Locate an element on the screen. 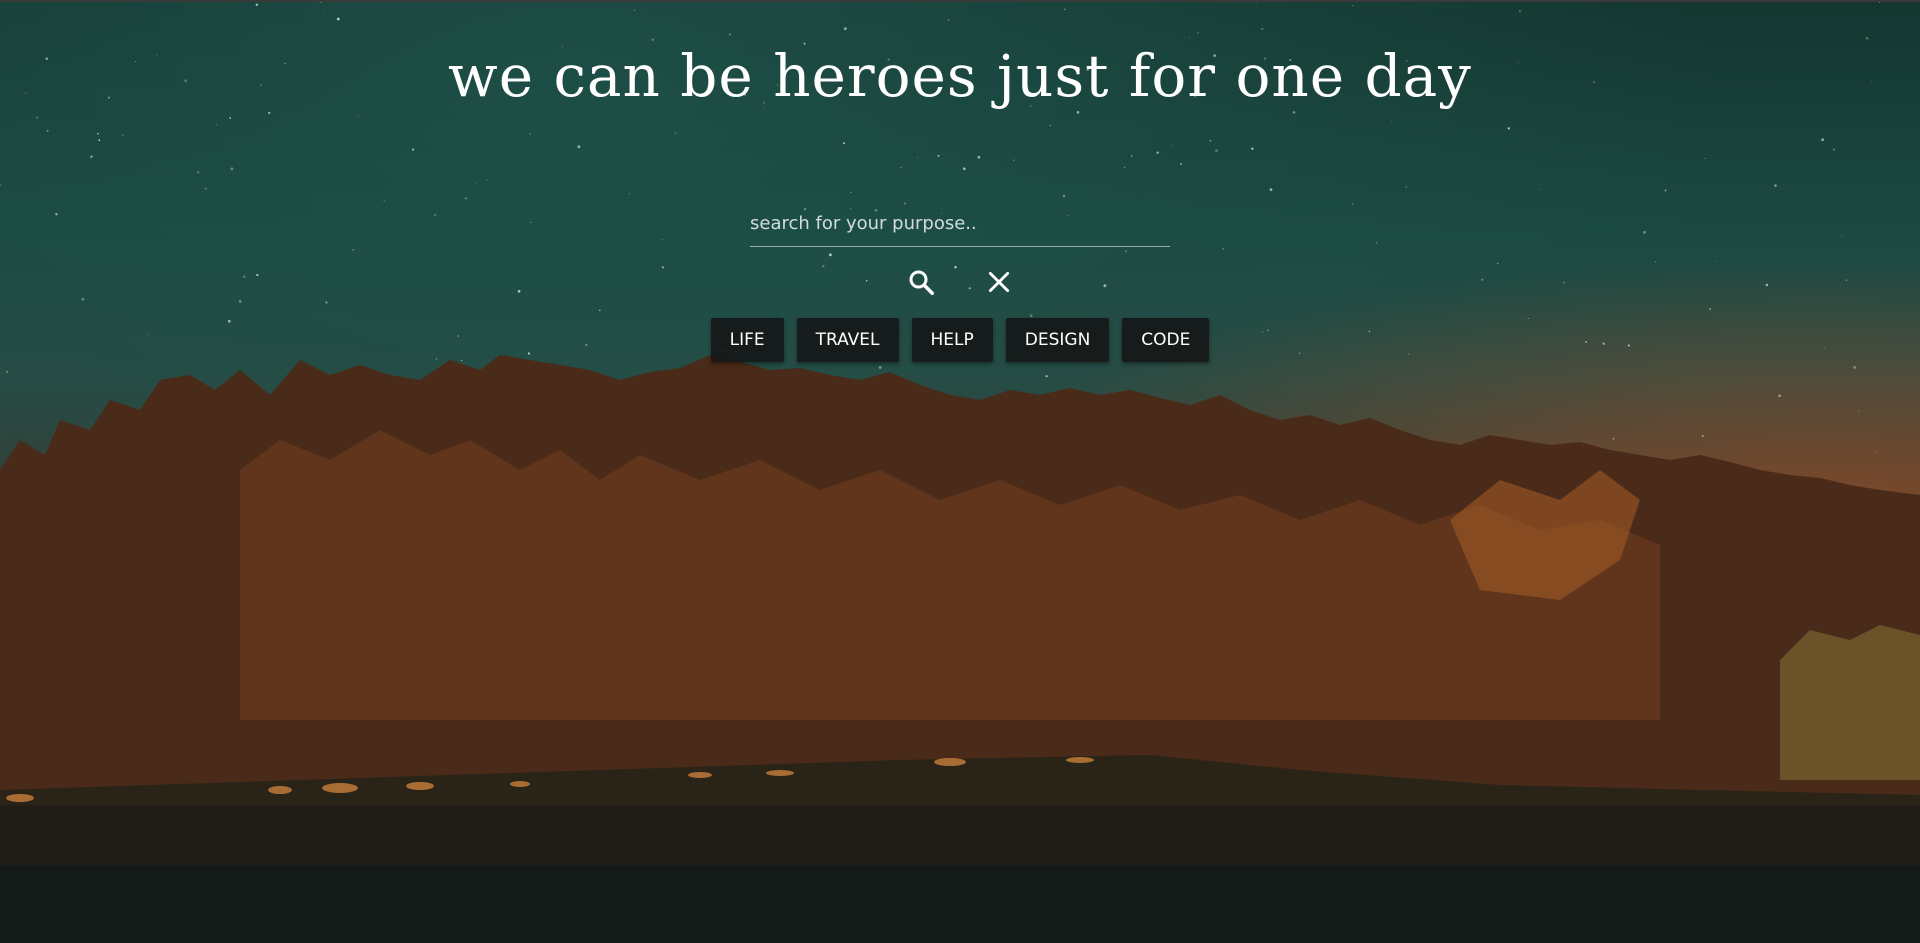 The image size is (1920, 943). search-icon is located at coordinates (921, 282).